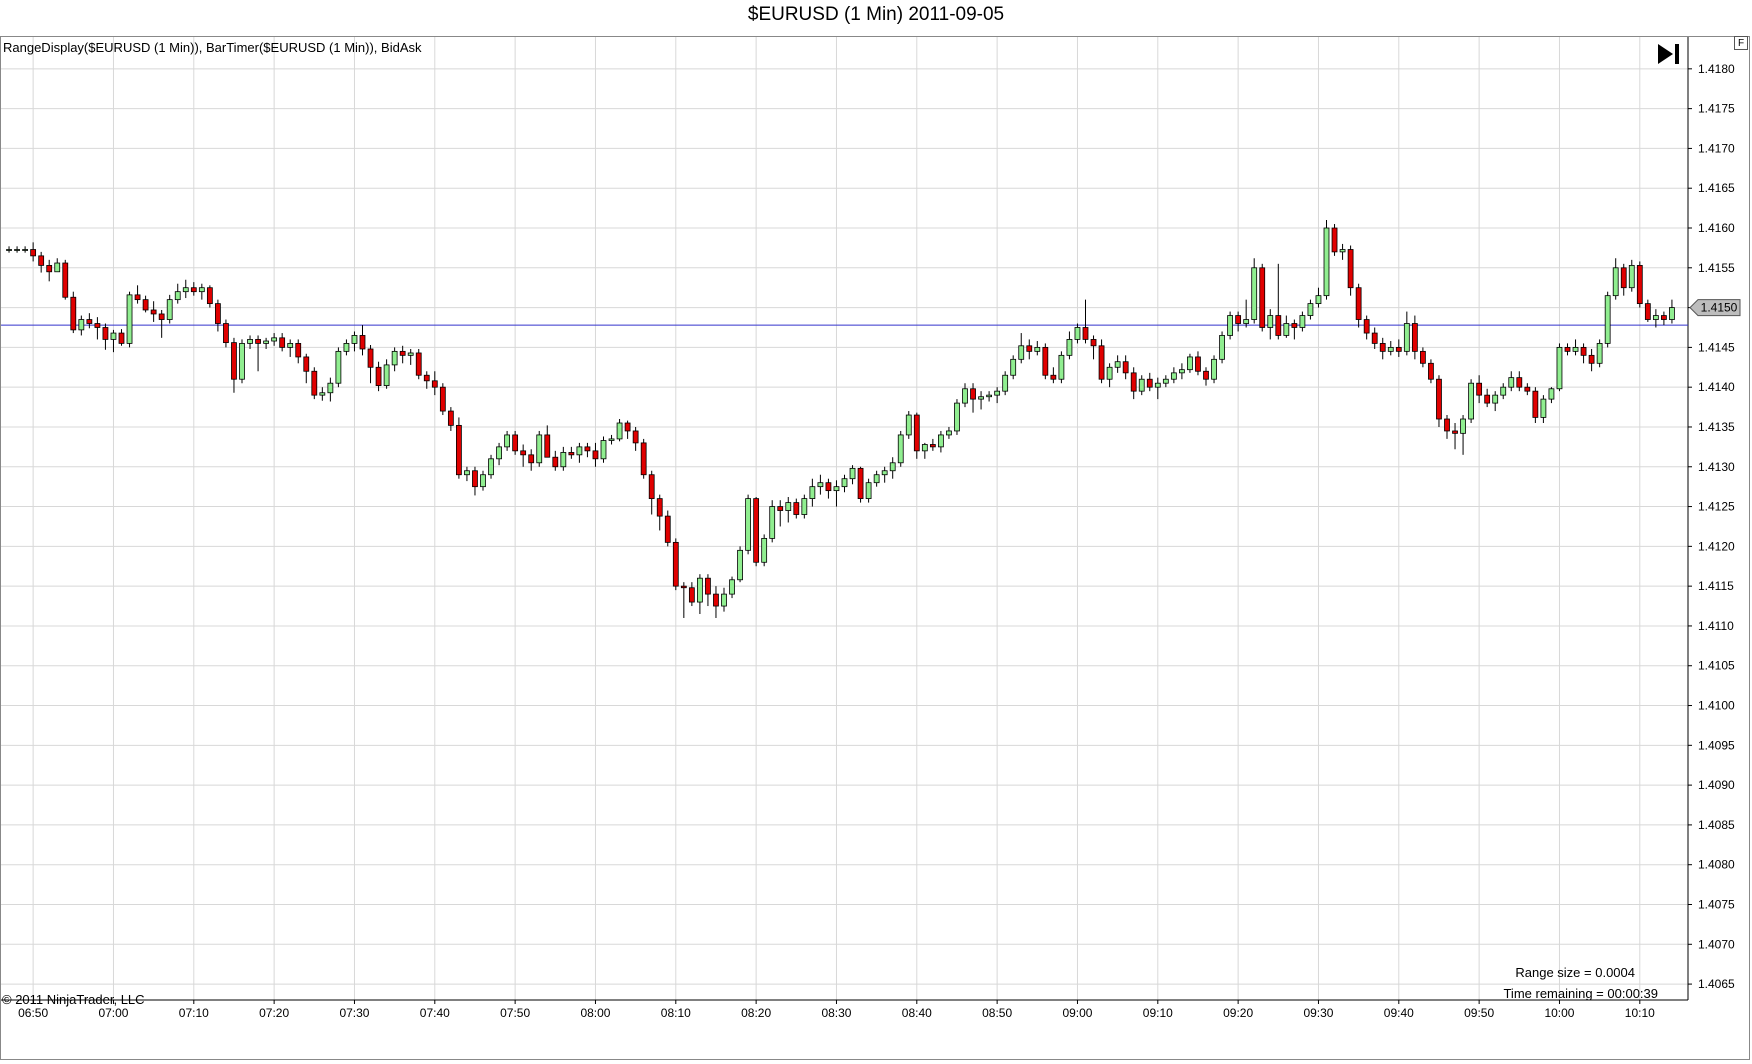 The width and height of the screenshot is (1752, 1064). Describe the element at coordinates (1716, 347) in the screenshot. I see `y-tick-label: 1.4145` at that location.